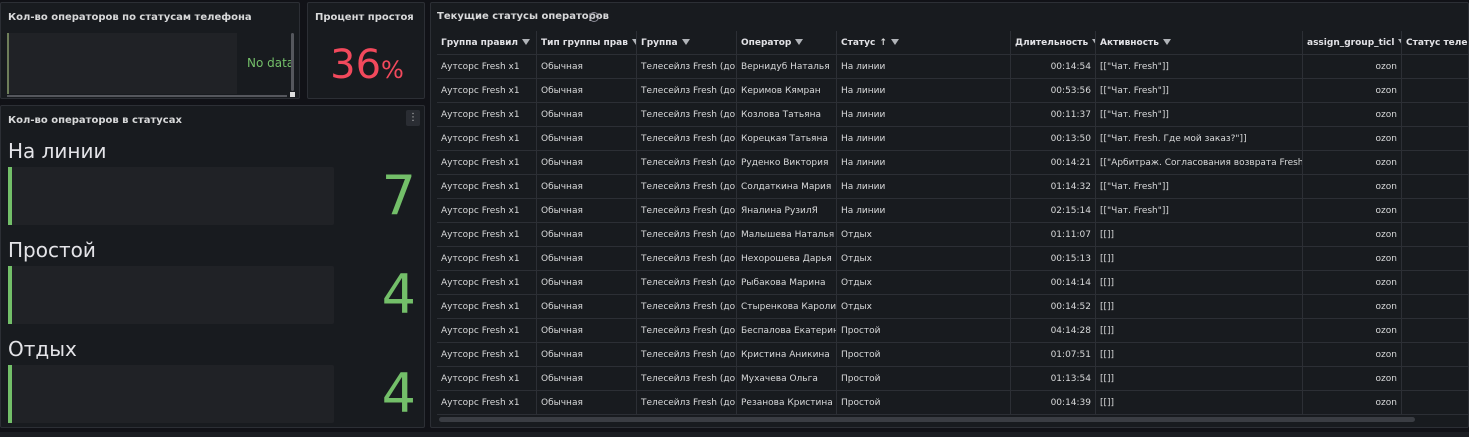  What do you see at coordinates (95, 120) in the screenshot?
I see `panel-title: Кол-во операторов в статусах` at bounding box center [95, 120].